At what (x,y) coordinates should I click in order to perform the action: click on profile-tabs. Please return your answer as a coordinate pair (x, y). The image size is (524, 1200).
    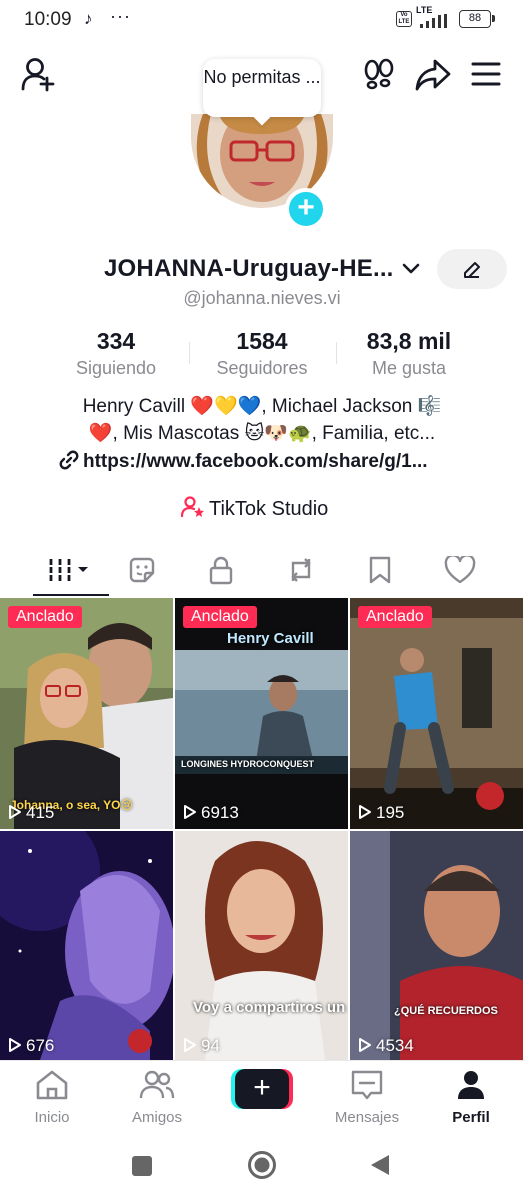
    Looking at the image, I should click on (262, 572).